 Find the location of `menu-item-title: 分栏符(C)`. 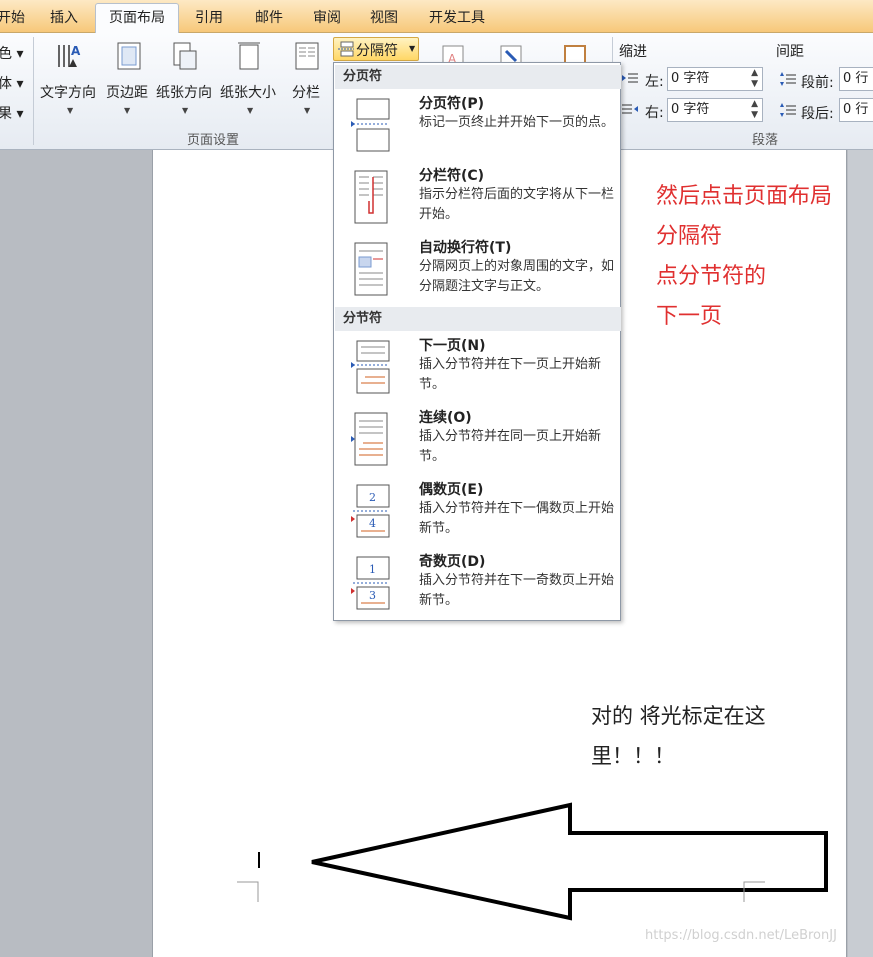

menu-item-title: 分栏符(C) is located at coordinates (452, 176).